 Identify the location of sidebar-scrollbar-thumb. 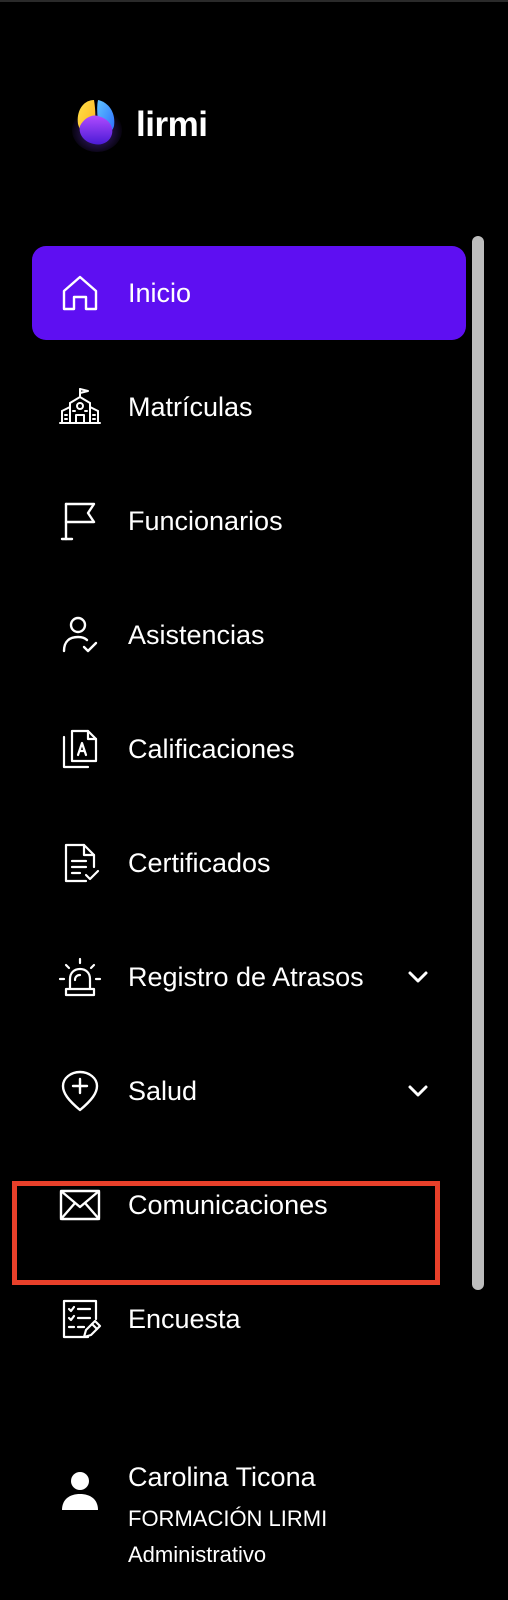
(478, 763).